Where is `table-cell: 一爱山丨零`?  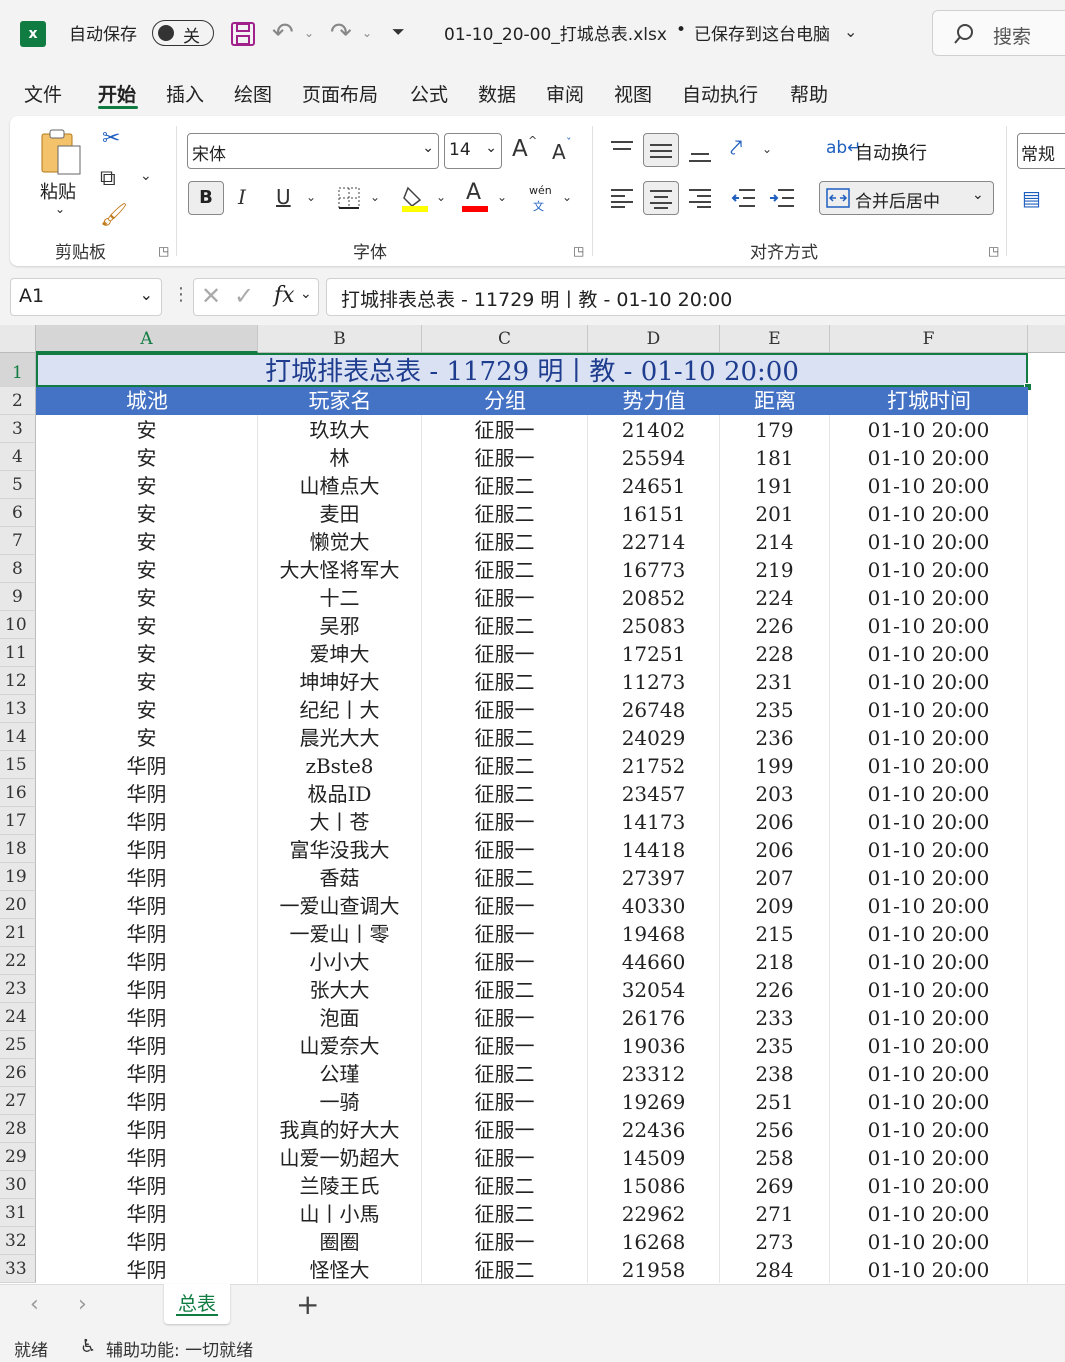
table-cell: 一爱山丨零 is located at coordinates (340, 933).